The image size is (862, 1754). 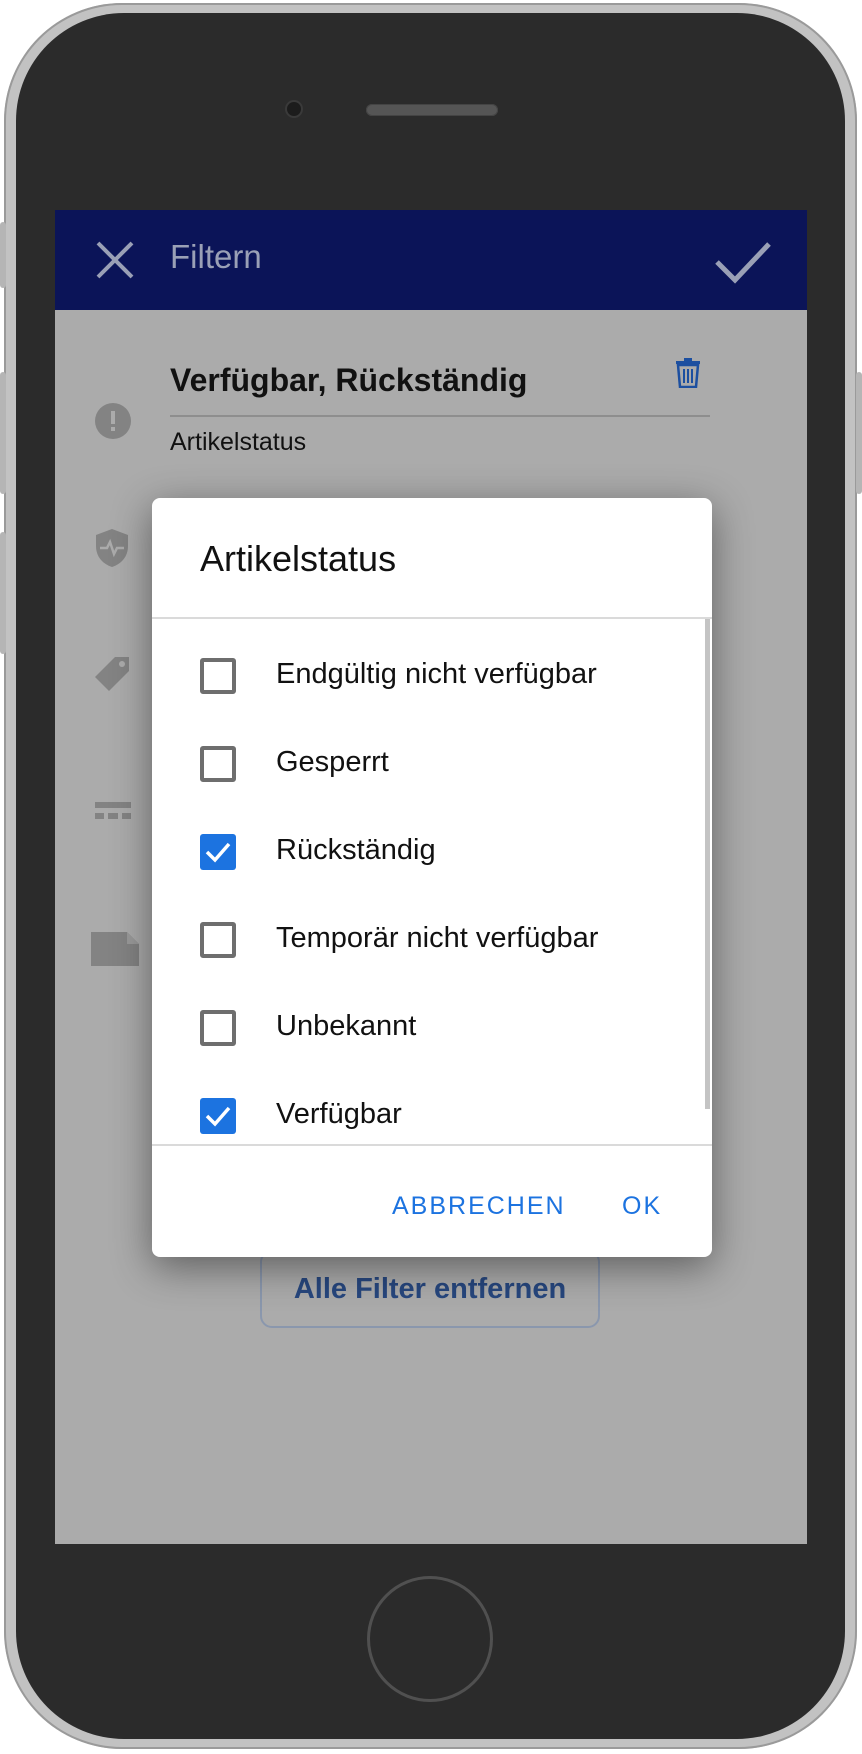 I want to click on option-label: Endgültig nicht verfügbar, so click(x=436, y=674).